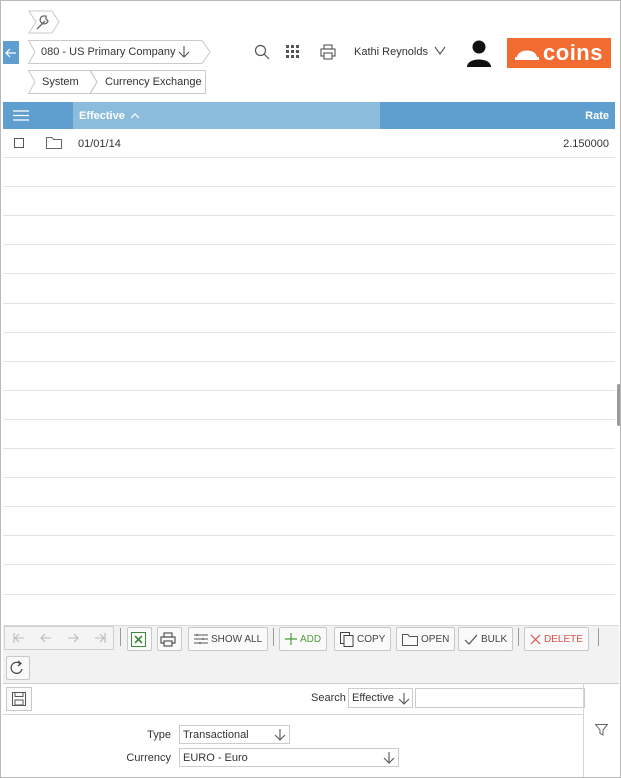  I want to click on column-label: Rate, so click(597, 115).